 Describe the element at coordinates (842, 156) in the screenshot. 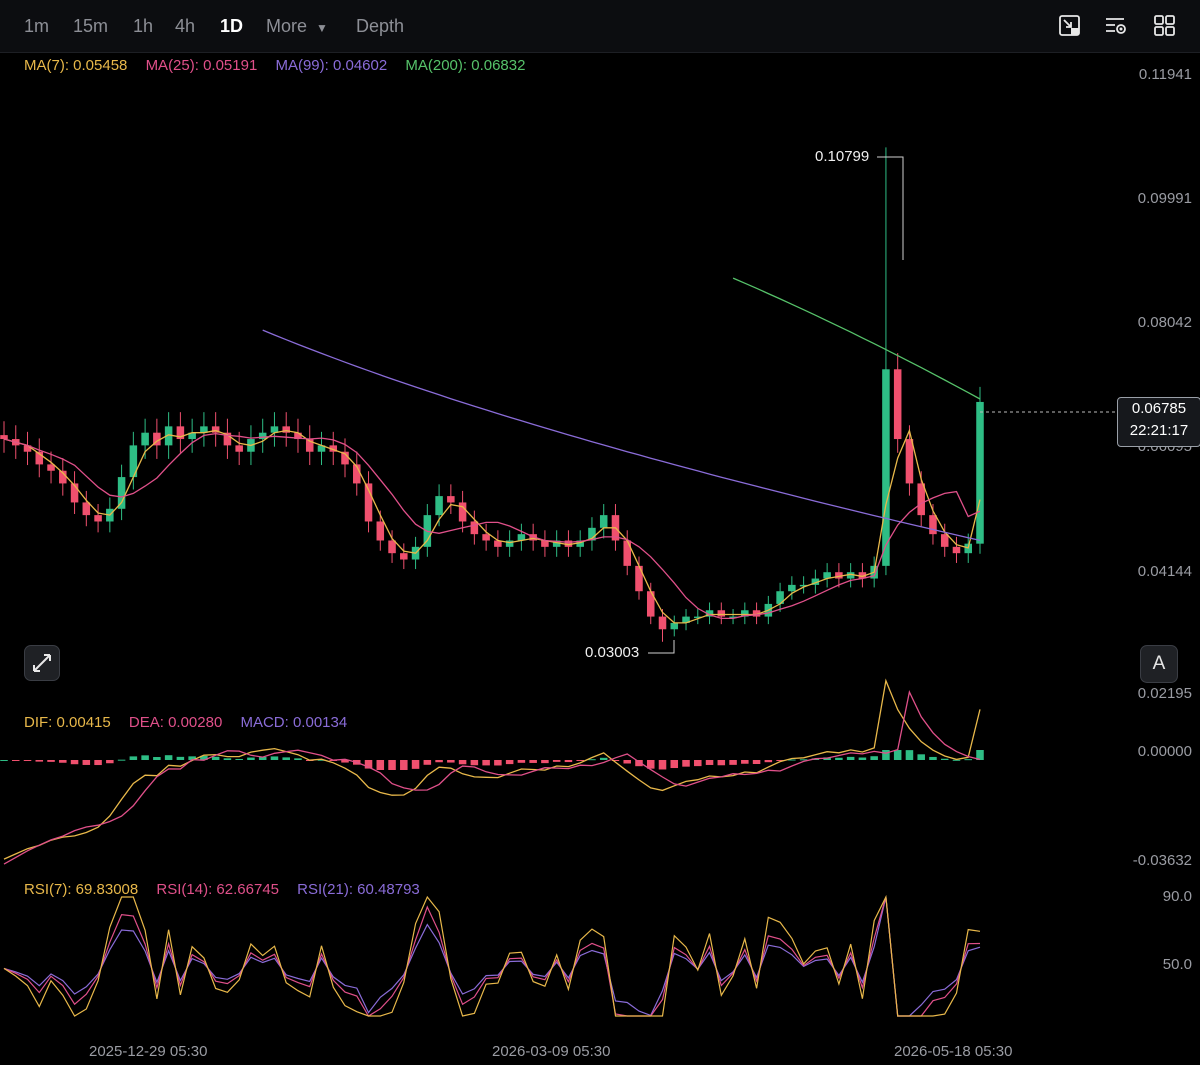

I see `high-price-annotation: 0.10799` at that location.